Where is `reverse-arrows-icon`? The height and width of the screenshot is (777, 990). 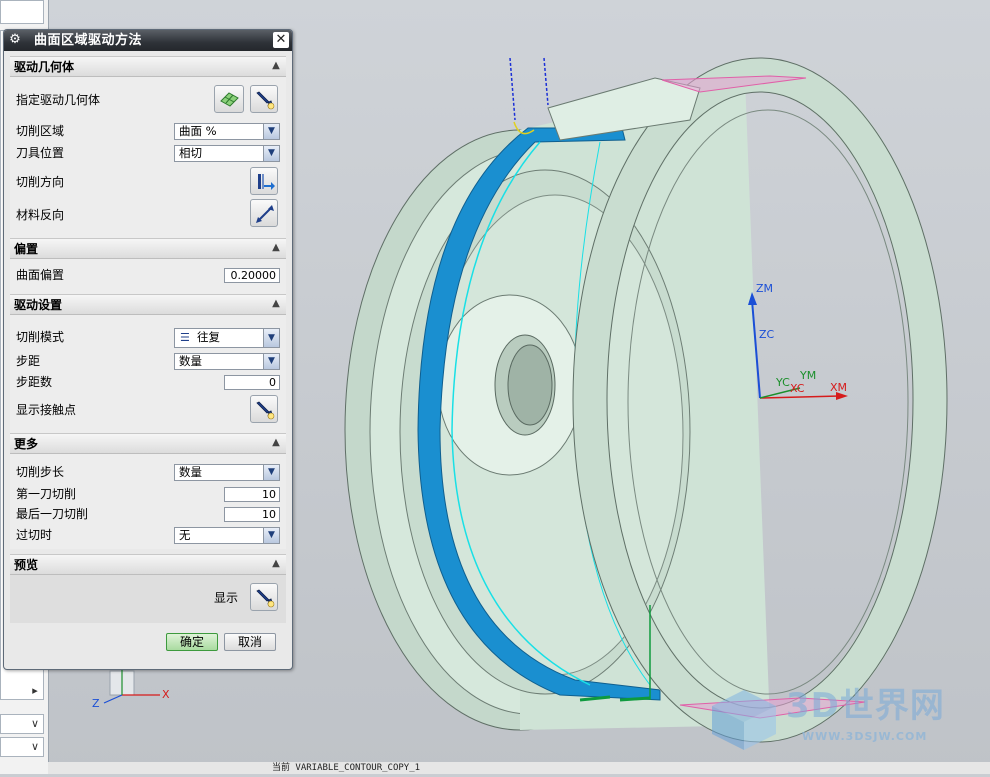 reverse-arrows-icon is located at coordinates (265, 214).